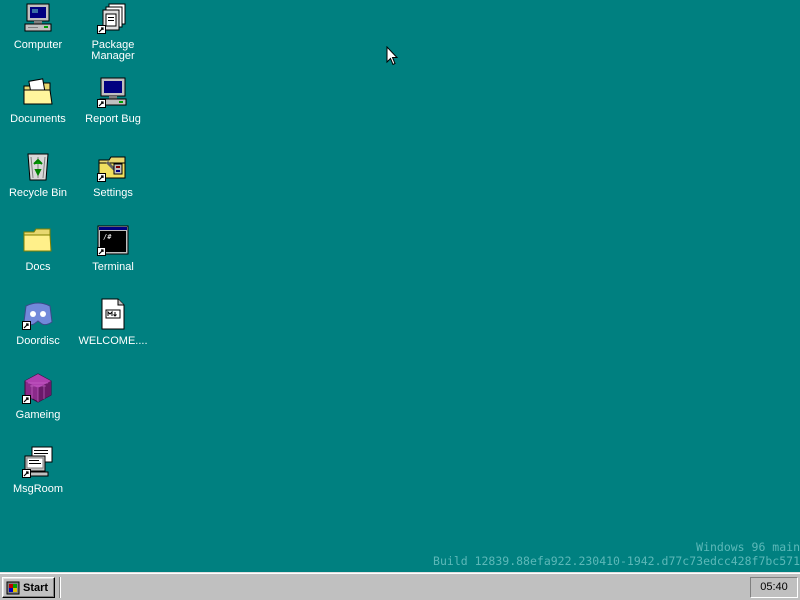 The height and width of the screenshot is (600, 800). What do you see at coordinates (38, 341) in the screenshot?
I see `desktop-icon-label: Doordisc` at bounding box center [38, 341].